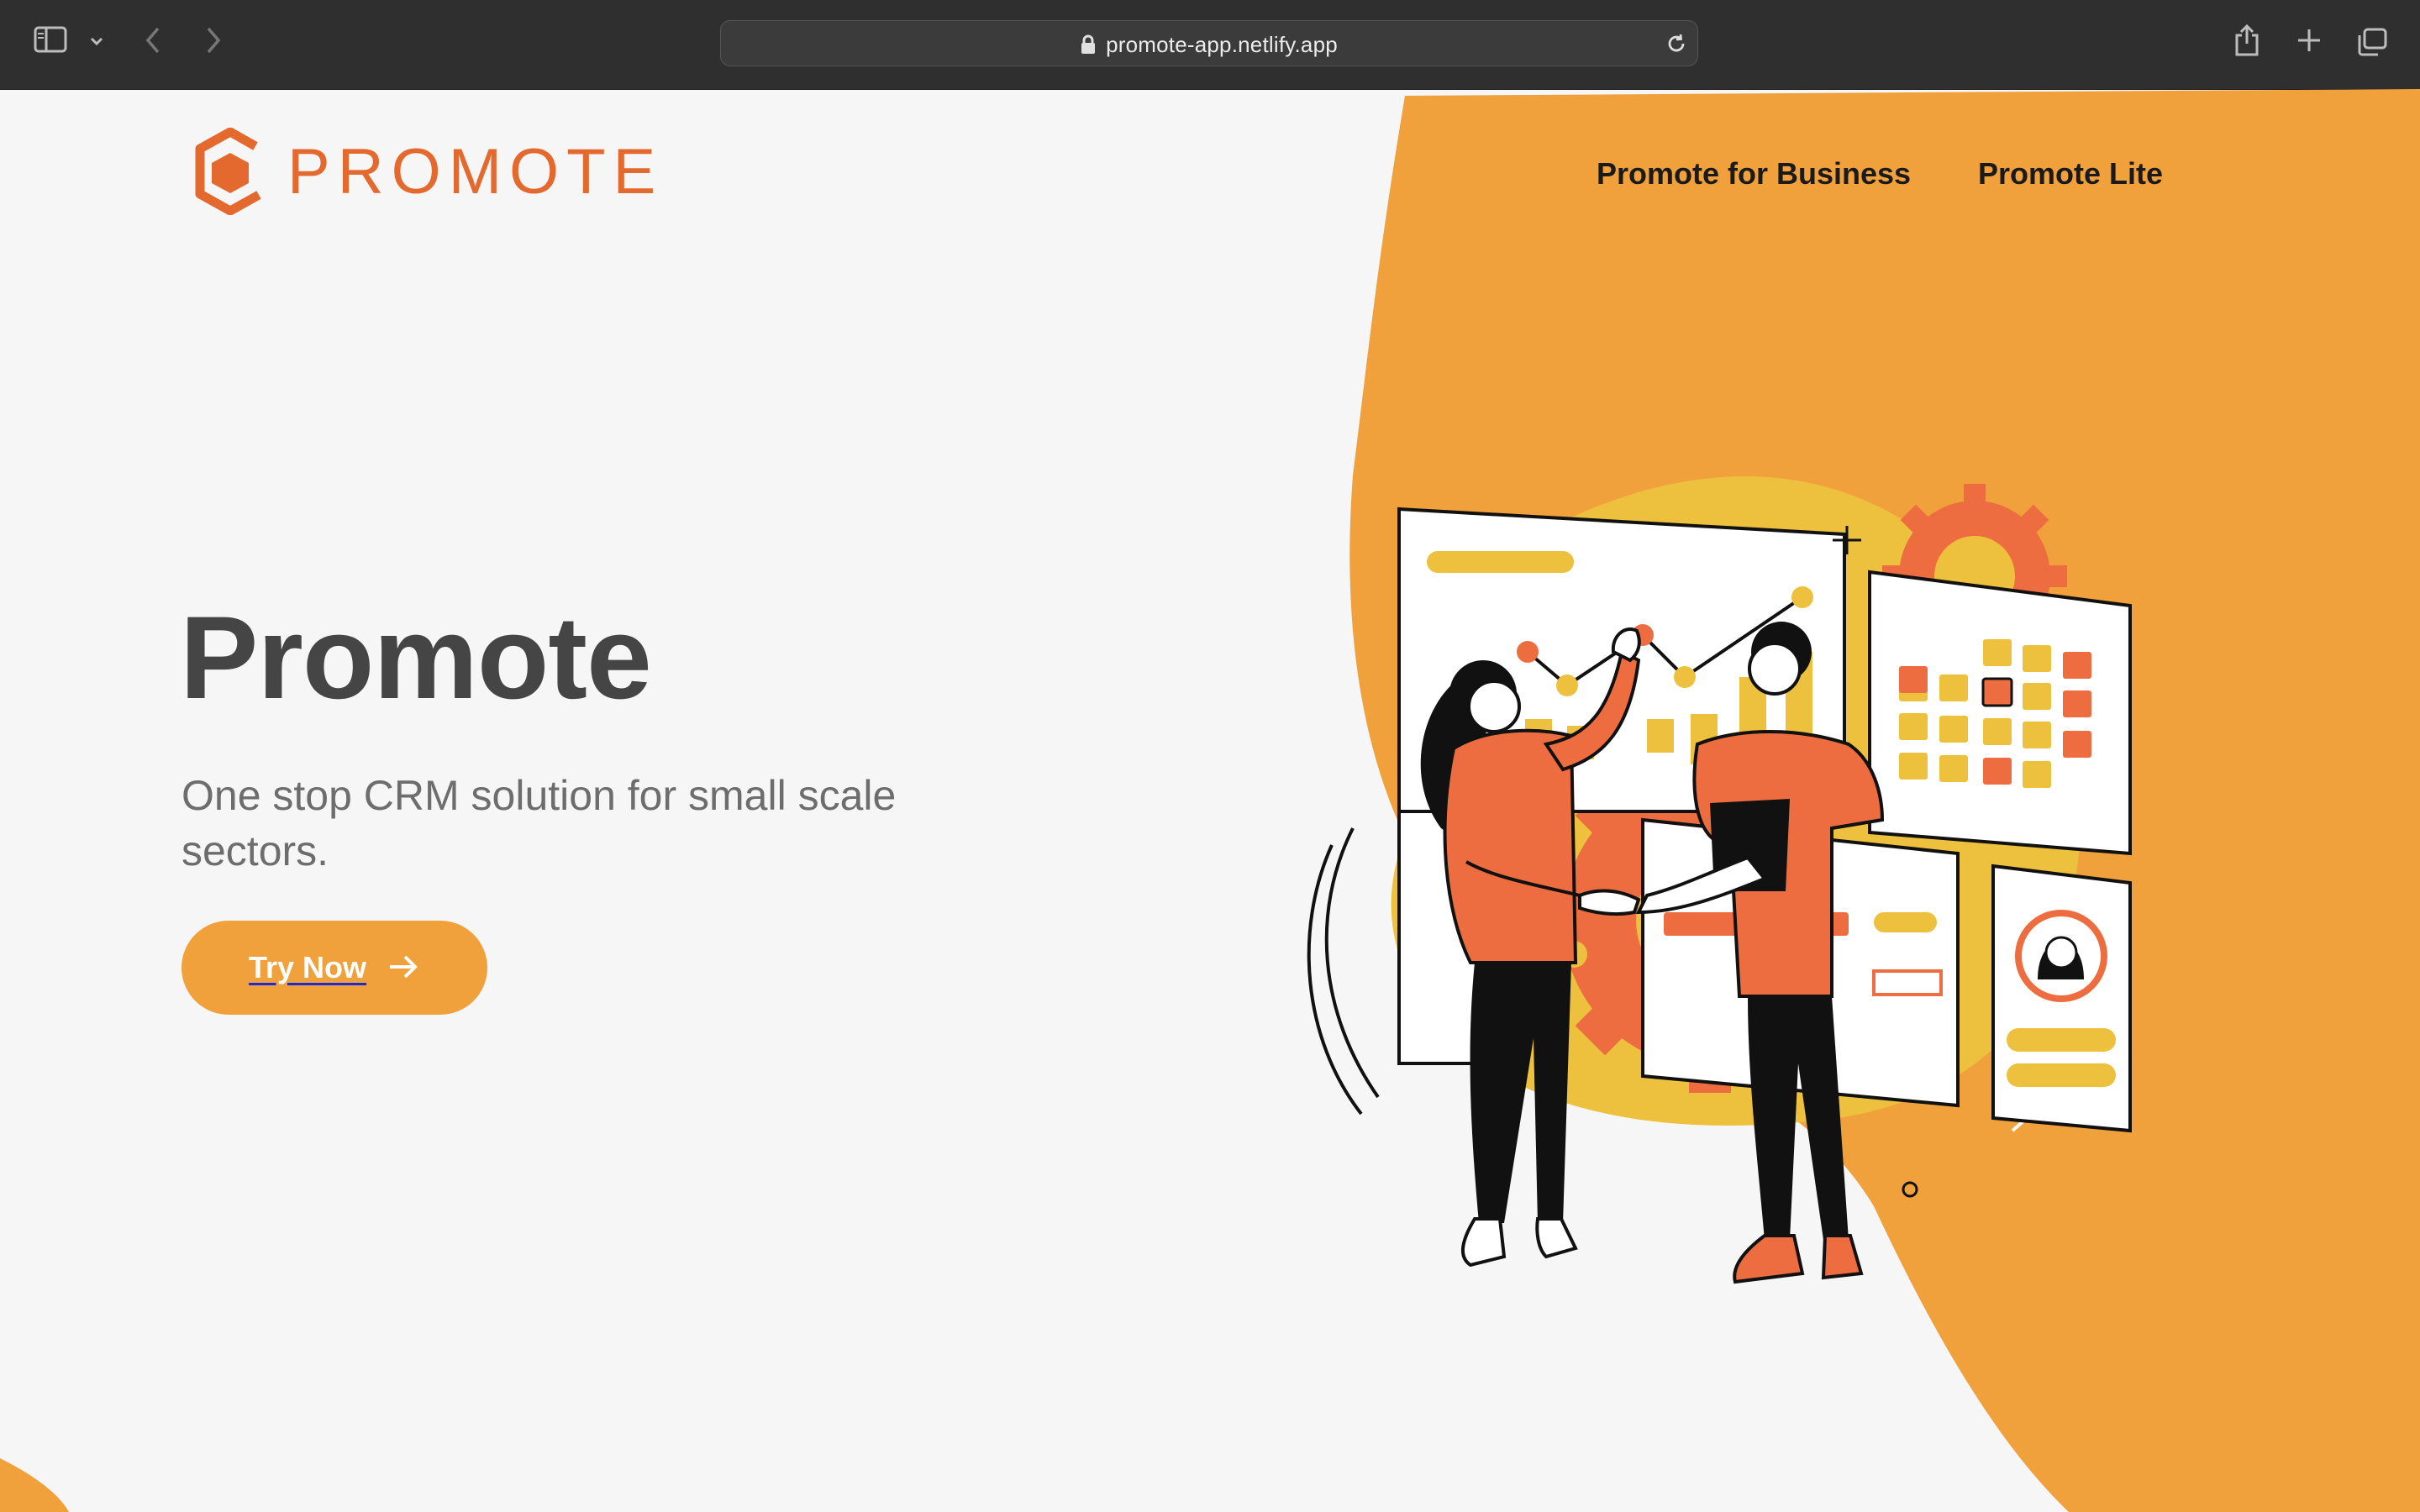 The image size is (2420, 1512). I want to click on try-now-label: Try Now, so click(307, 967).